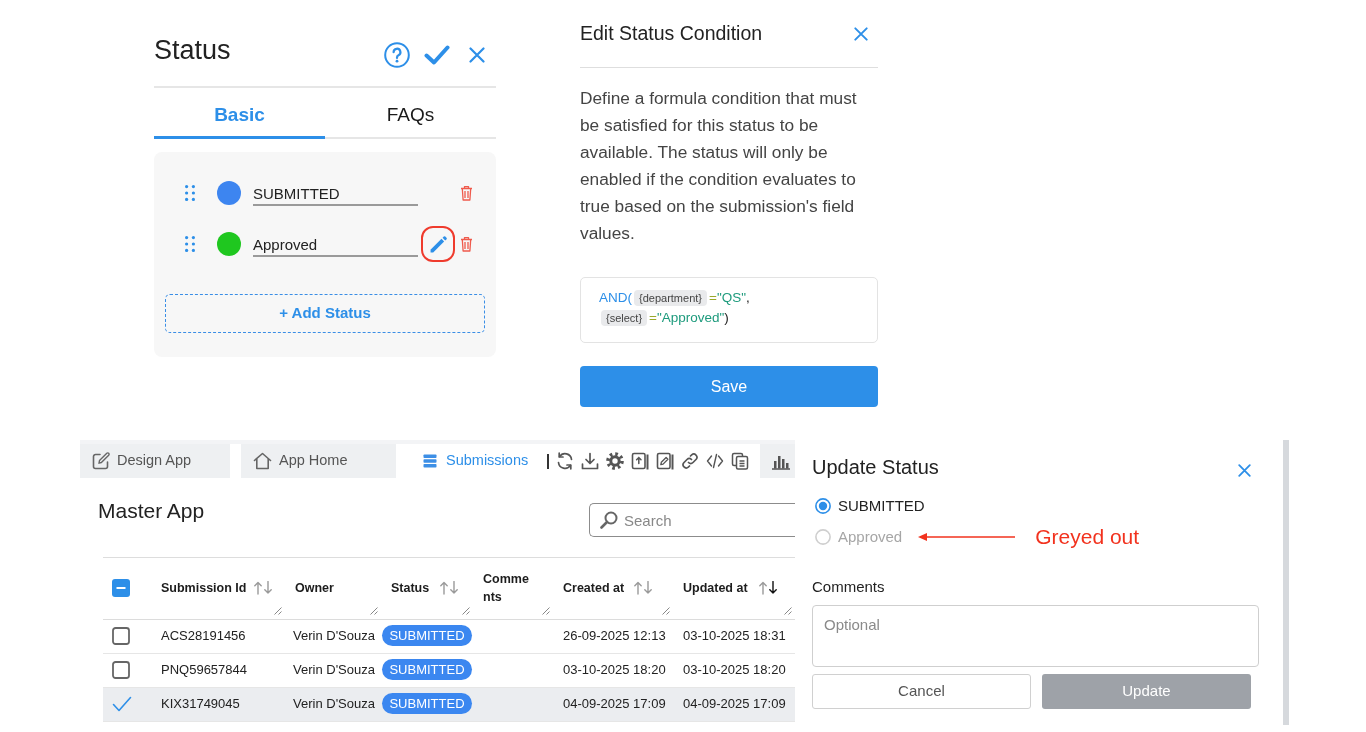 The width and height of the screenshot is (1366, 732). I want to click on column-header: Status, so click(410, 588).